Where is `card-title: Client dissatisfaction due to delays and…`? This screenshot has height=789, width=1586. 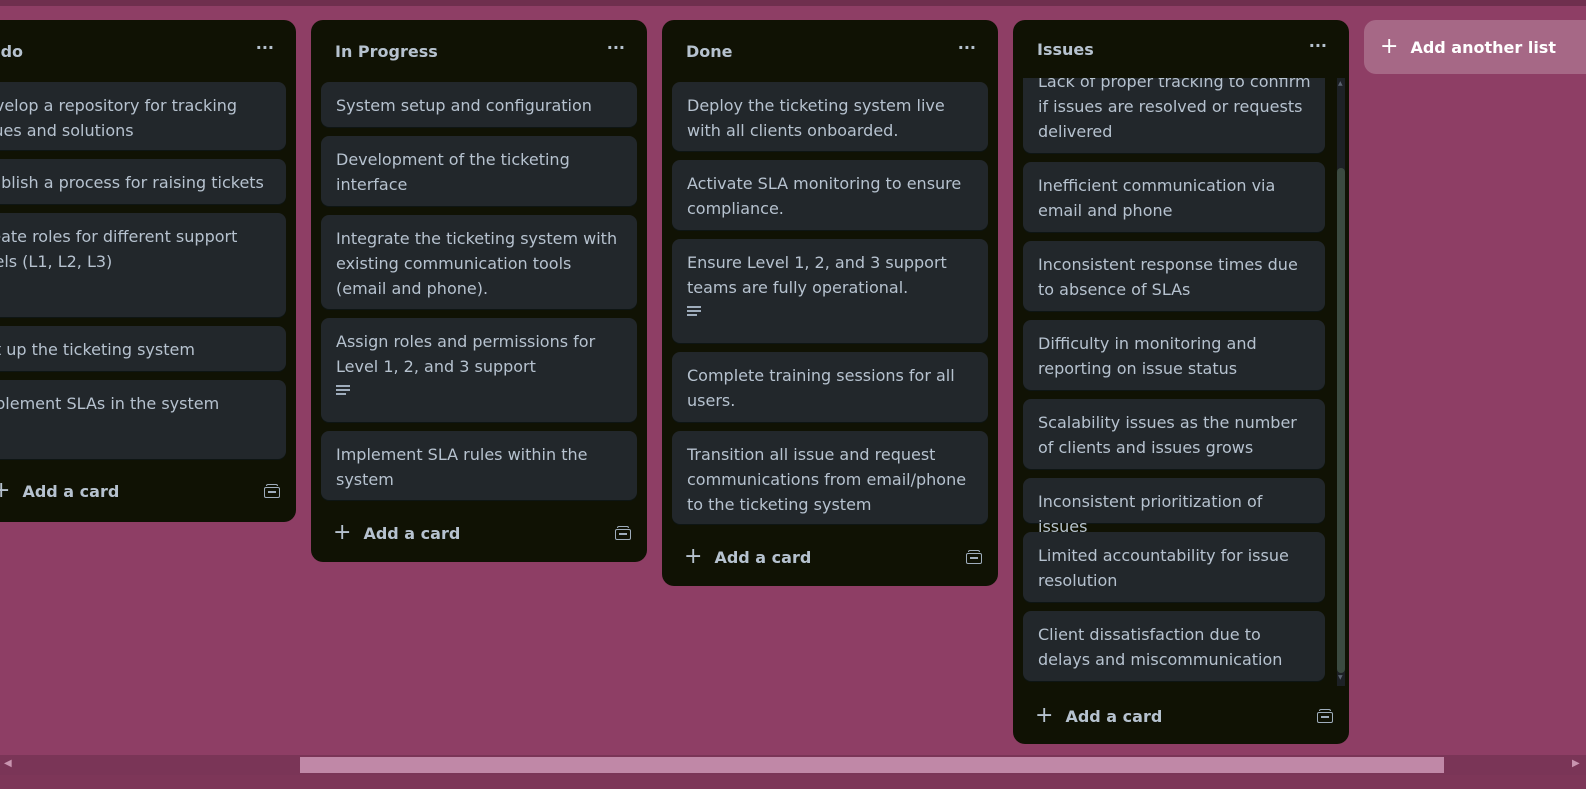 card-title: Client dissatisfaction due to delays and… is located at coordinates (1160, 647).